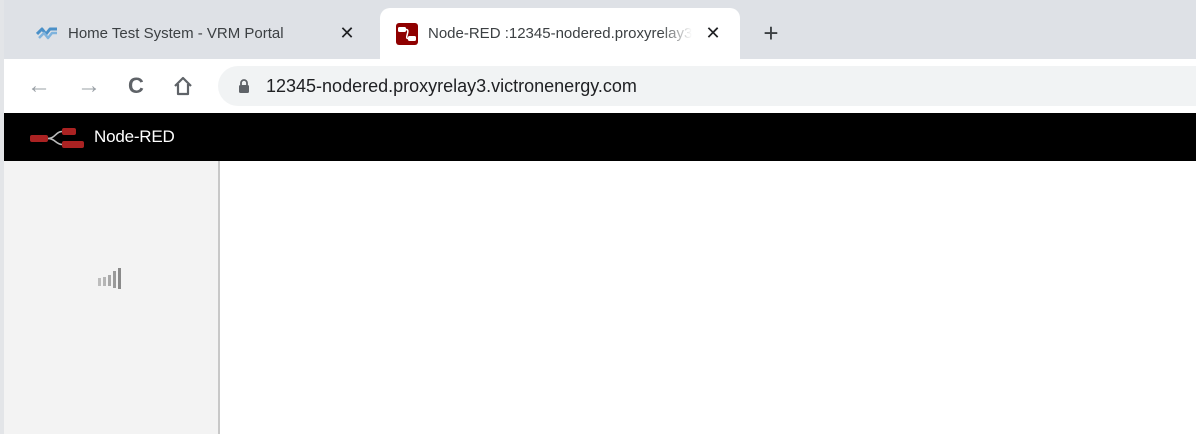  I want to click on tab-title: Home Test System - VRM Portal, so click(176, 33).